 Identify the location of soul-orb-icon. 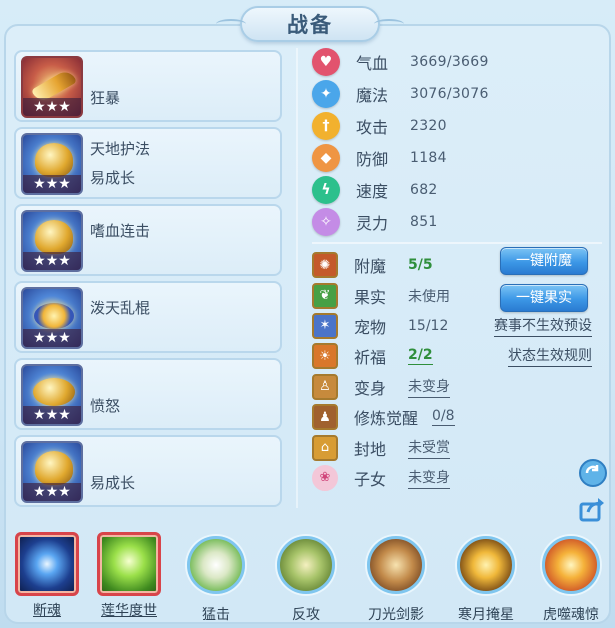
(47, 564).